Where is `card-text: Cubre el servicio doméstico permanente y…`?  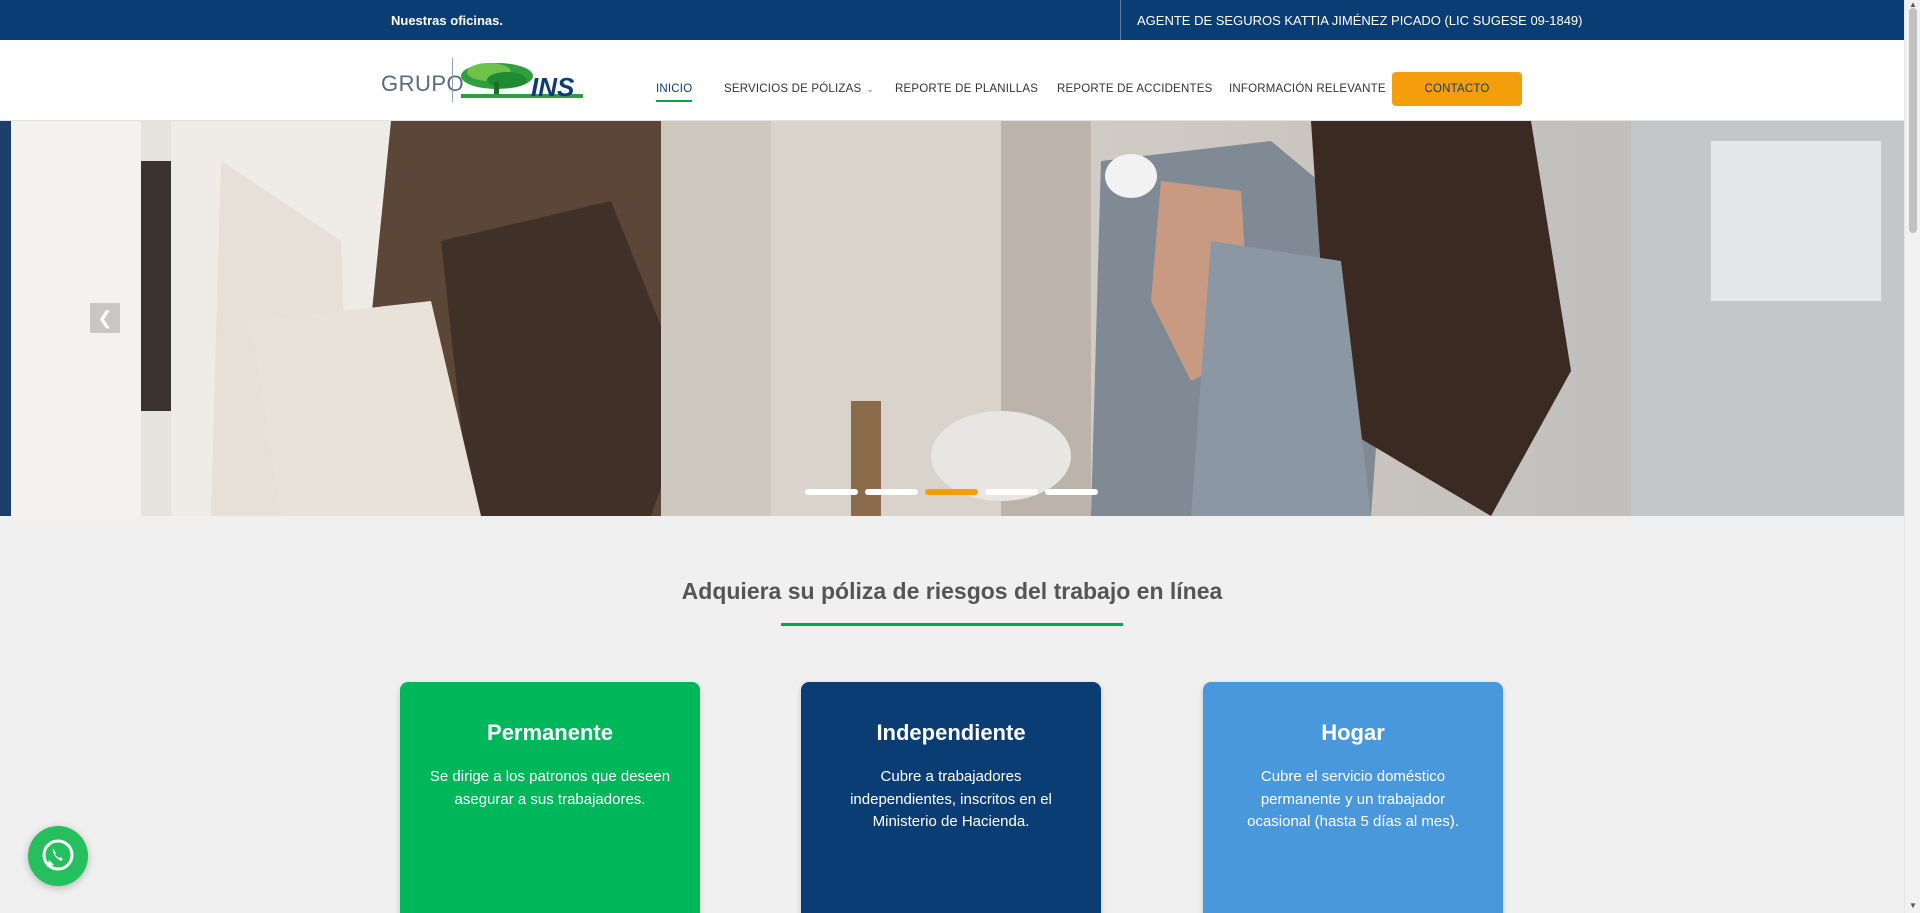 card-text: Cubre el servicio doméstico permanente y… is located at coordinates (1353, 799).